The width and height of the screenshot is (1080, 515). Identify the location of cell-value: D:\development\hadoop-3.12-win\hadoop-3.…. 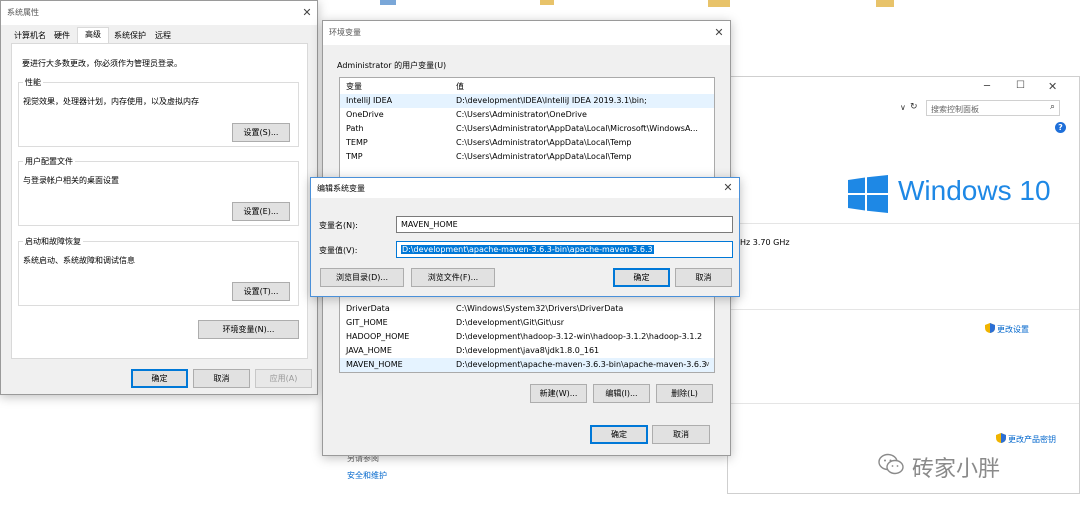
(579, 336).